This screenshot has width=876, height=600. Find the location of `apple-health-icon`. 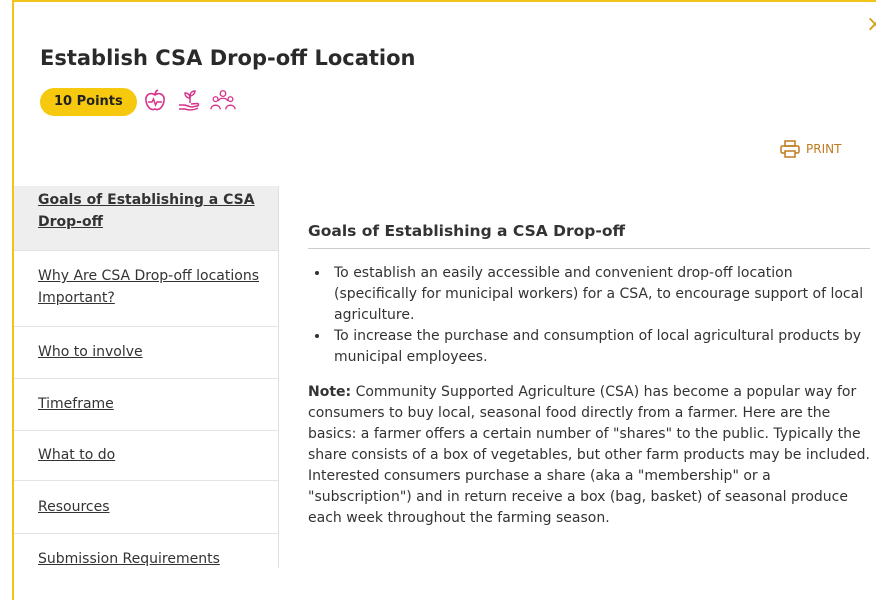

apple-health-icon is located at coordinates (155, 100).